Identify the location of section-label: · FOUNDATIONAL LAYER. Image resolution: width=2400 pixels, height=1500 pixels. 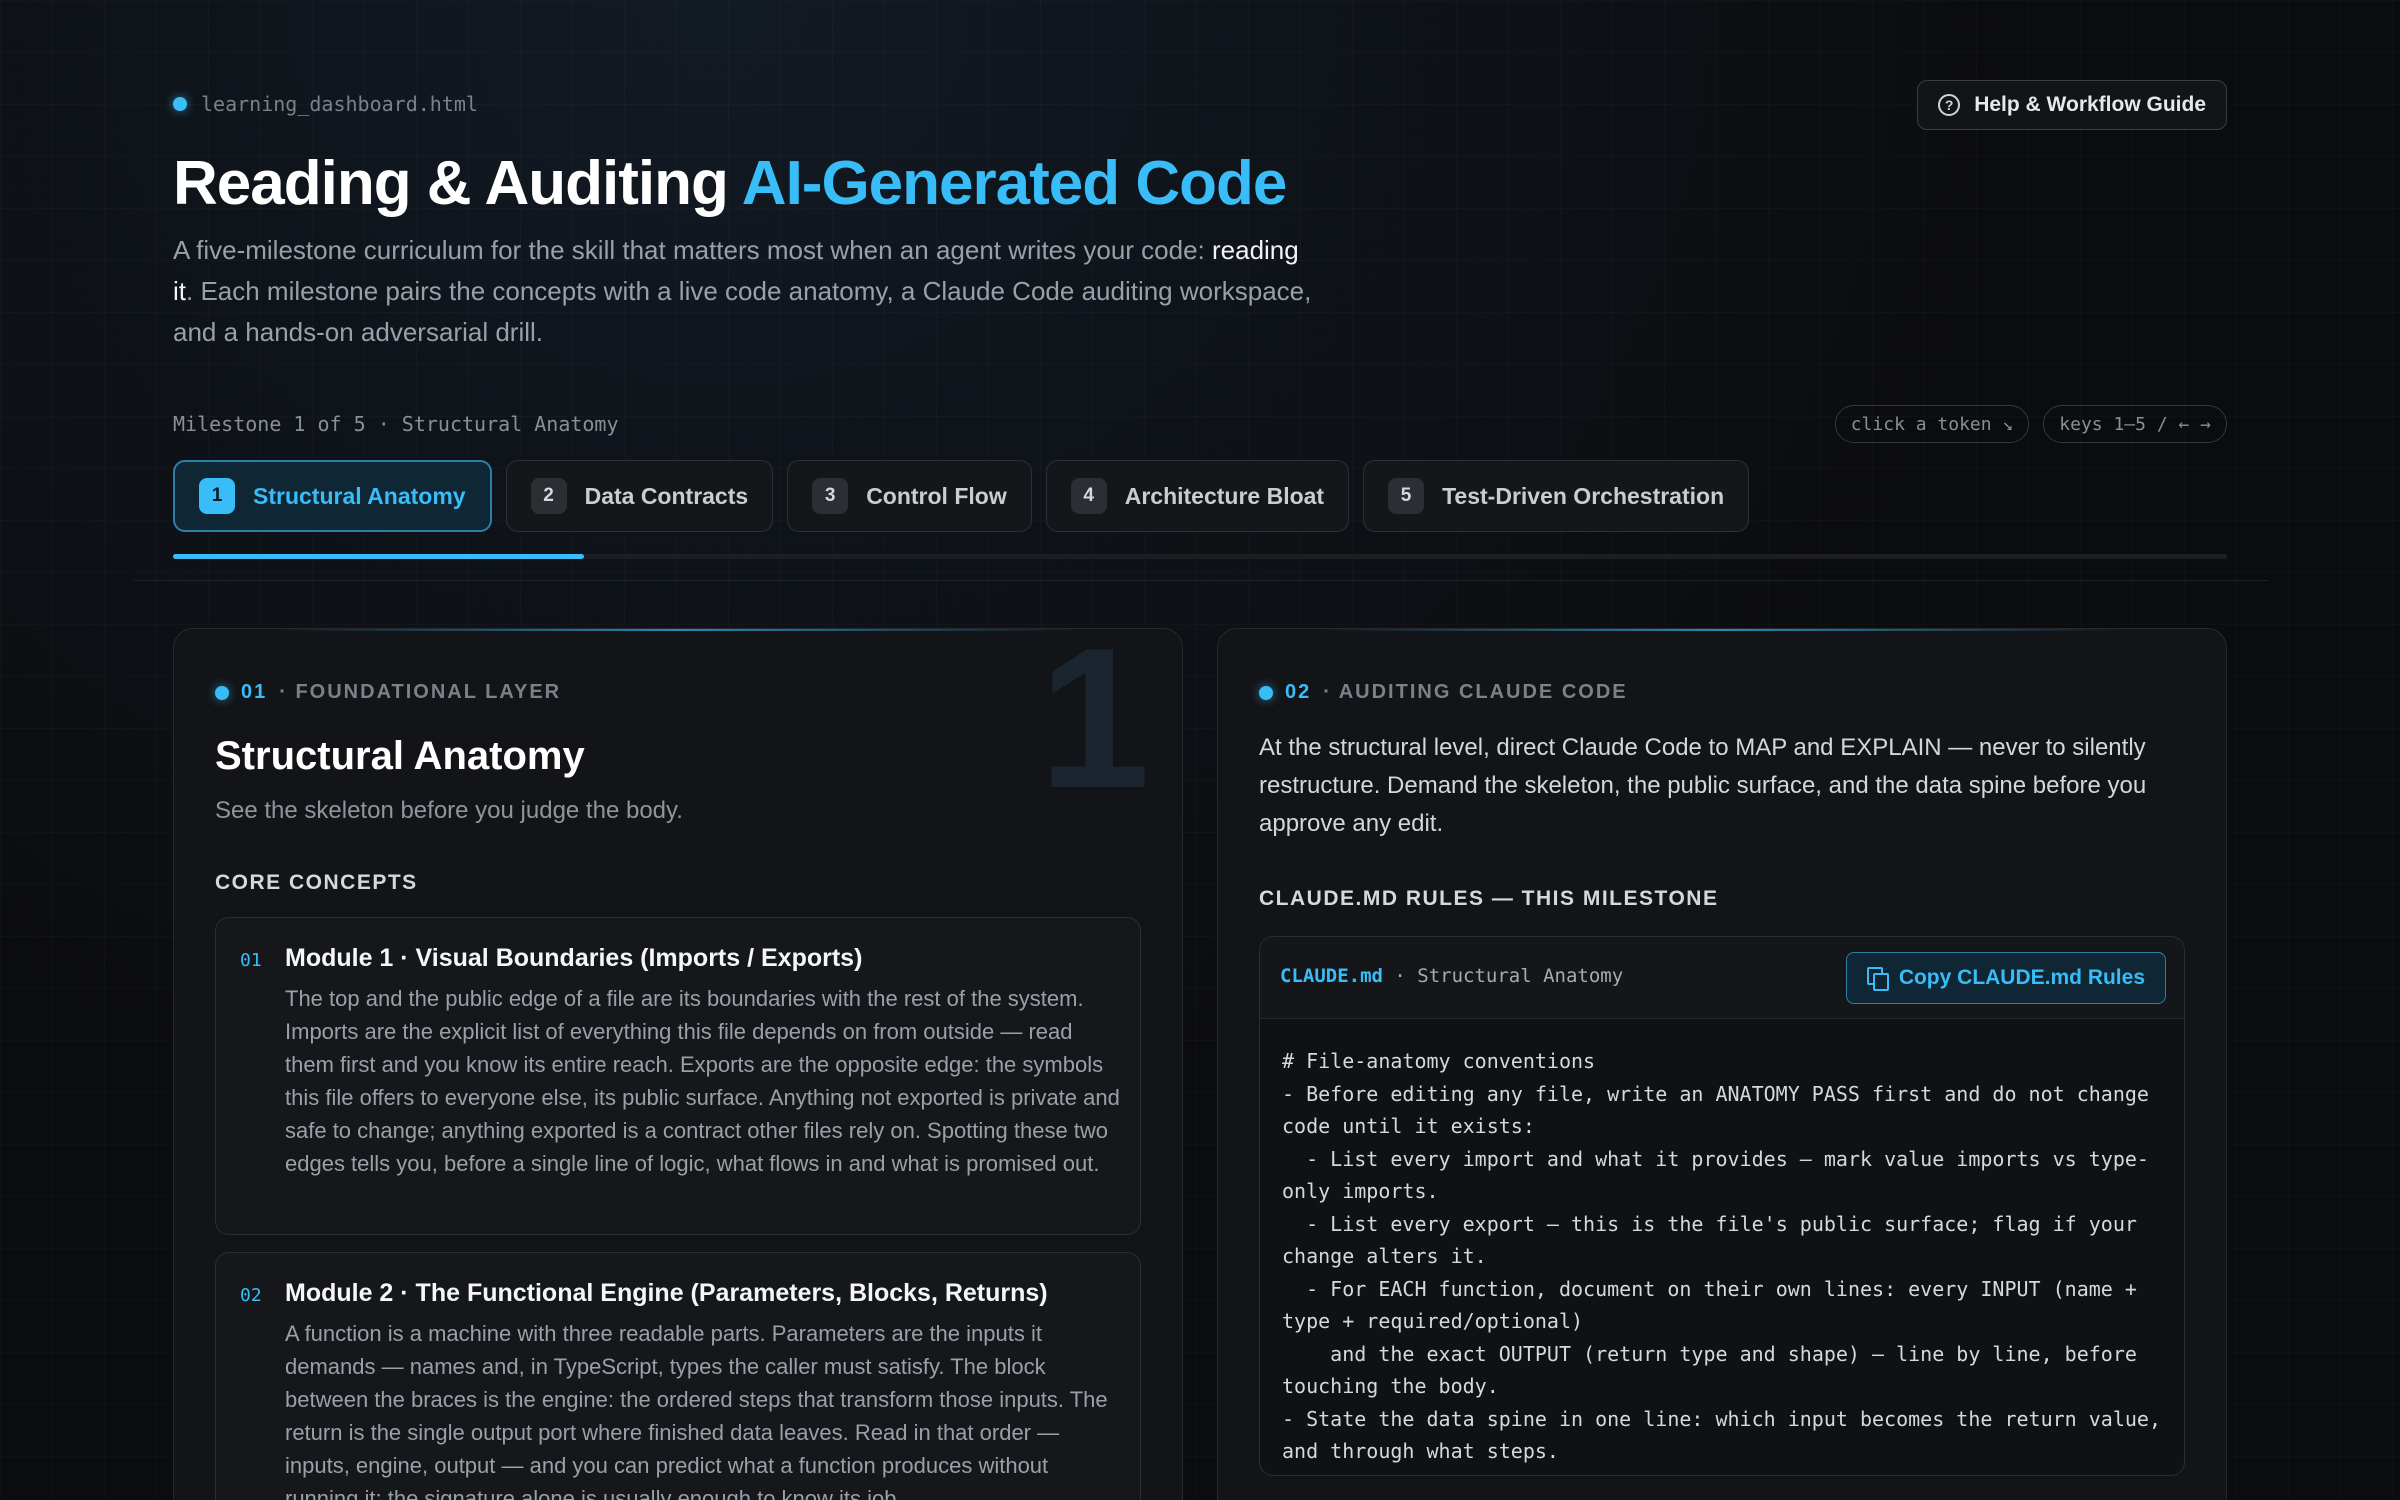
(420, 692).